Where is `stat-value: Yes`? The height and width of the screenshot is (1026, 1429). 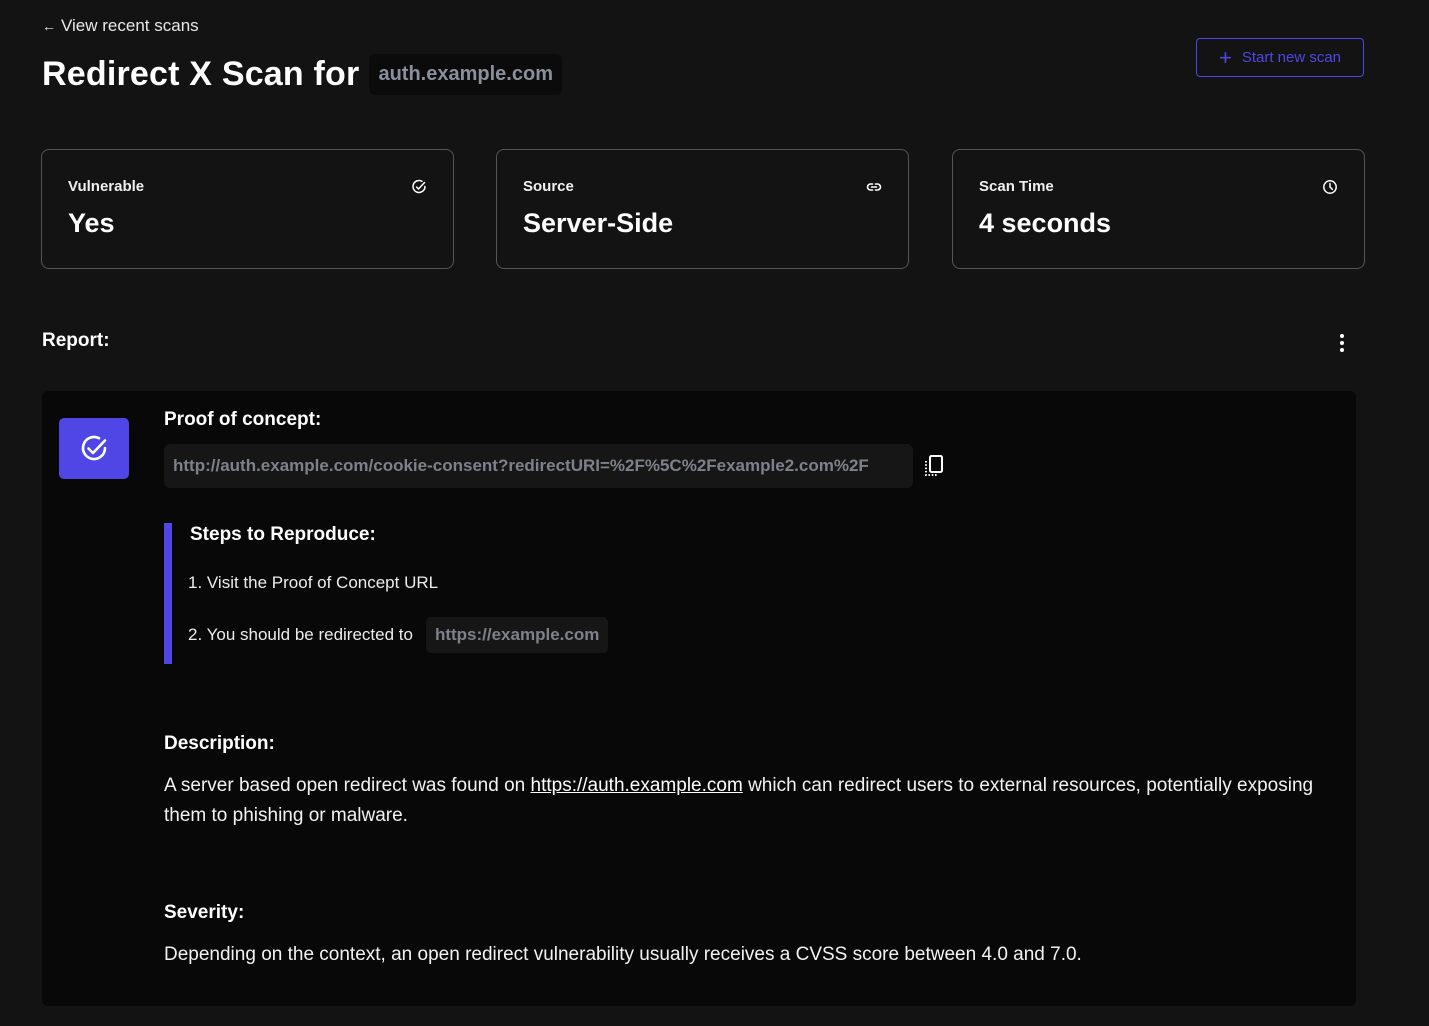
stat-value: Yes is located at coordinates (91, 223).